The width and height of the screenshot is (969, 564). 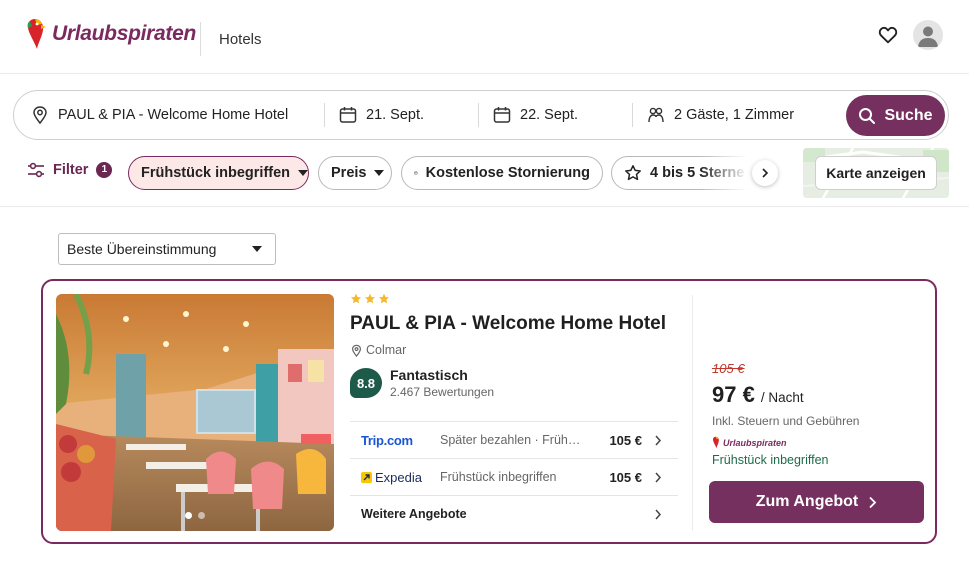 I want to click on more-offers-label: Weitere Angebote, so click(x=414, y=514).